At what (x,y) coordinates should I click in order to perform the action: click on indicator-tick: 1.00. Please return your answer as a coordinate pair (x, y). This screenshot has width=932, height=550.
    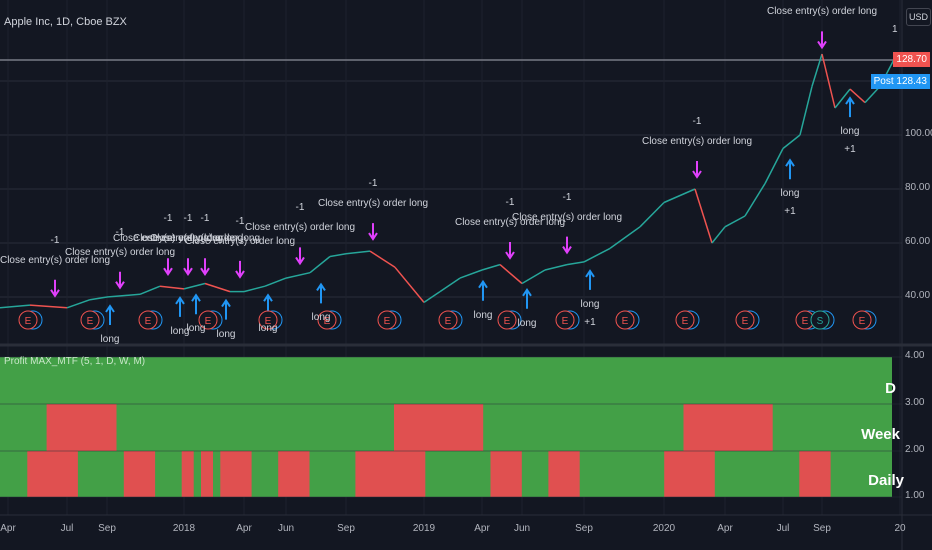
    Looking at the image, I should click on (915, 495).